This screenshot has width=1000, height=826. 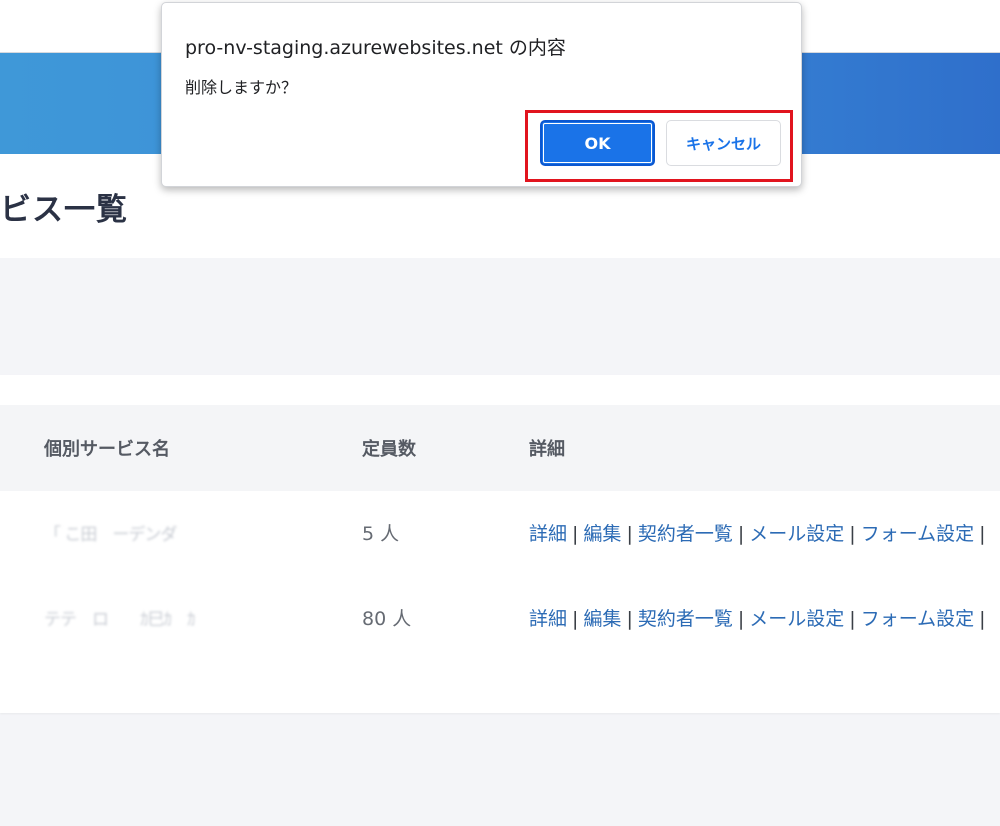 I want to click on table-header: 個別サービス名 定員数 詳細, so click(x=500, y=448).